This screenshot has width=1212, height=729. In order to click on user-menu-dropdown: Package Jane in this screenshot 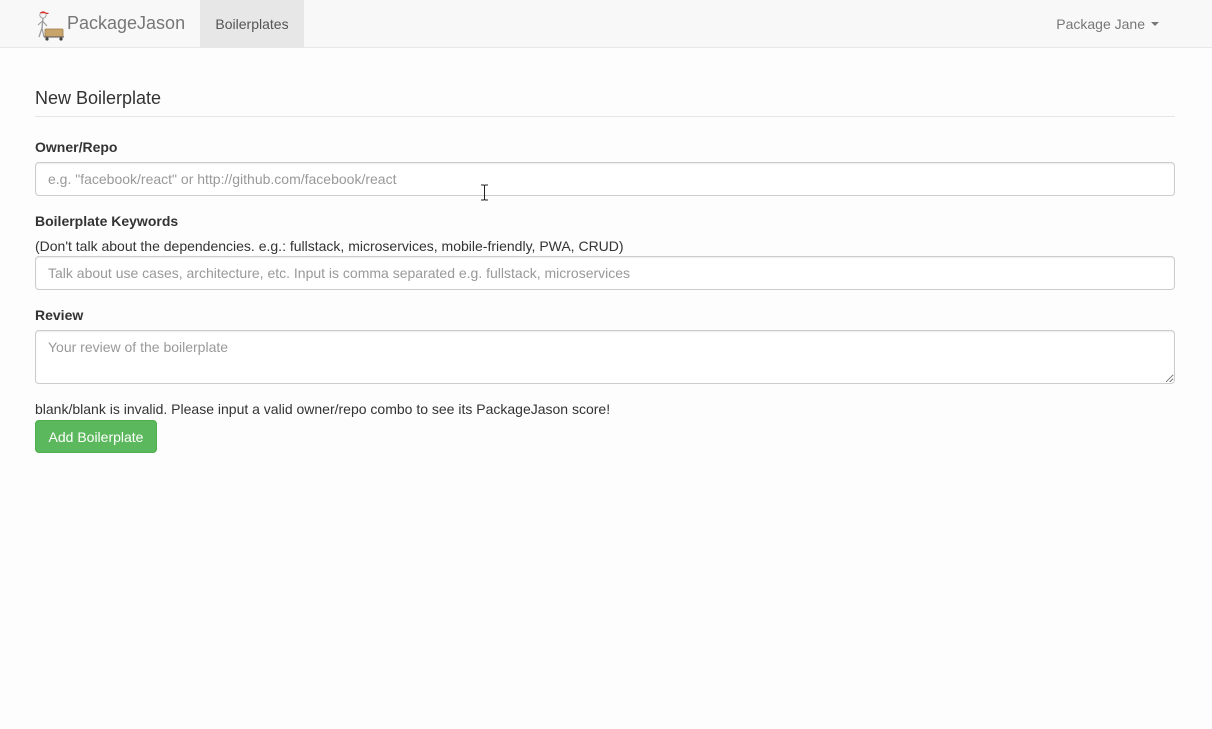, I will do `click(1107, 23)`.